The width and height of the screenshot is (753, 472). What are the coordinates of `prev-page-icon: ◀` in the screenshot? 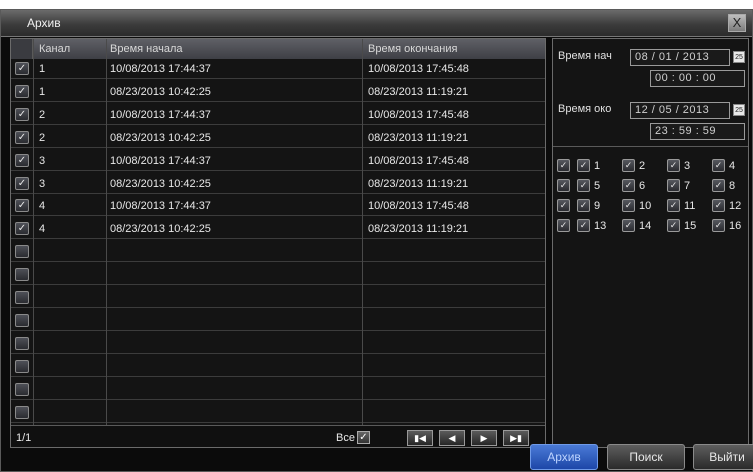 It's located at (452, 438).